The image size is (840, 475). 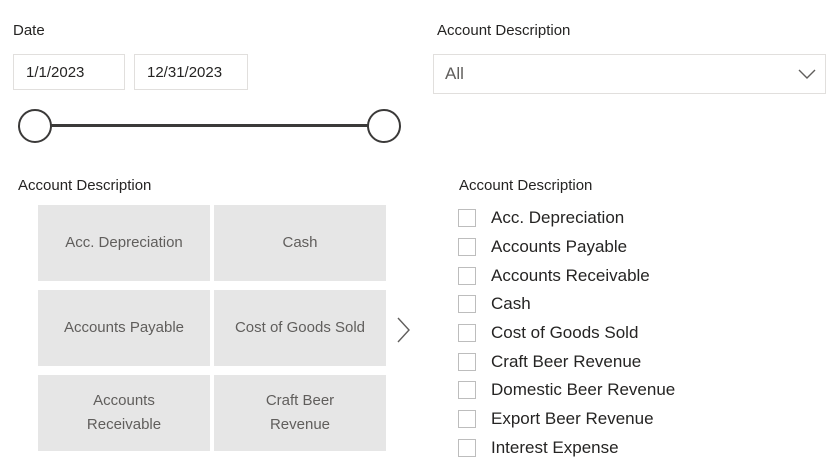 I want to click on list-item: Acc. Depreciation, so click(x=541, y=218).